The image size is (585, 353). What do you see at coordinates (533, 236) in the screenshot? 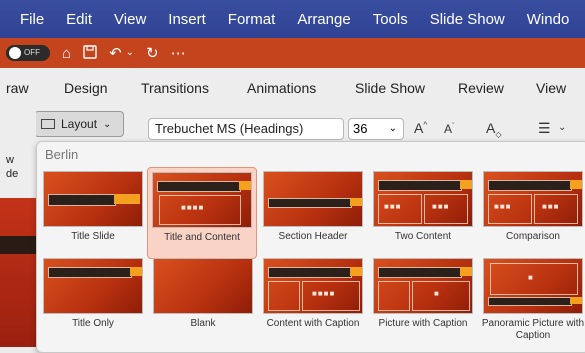
I see `layout-name: Comparison` at bounding box center [533, 236].